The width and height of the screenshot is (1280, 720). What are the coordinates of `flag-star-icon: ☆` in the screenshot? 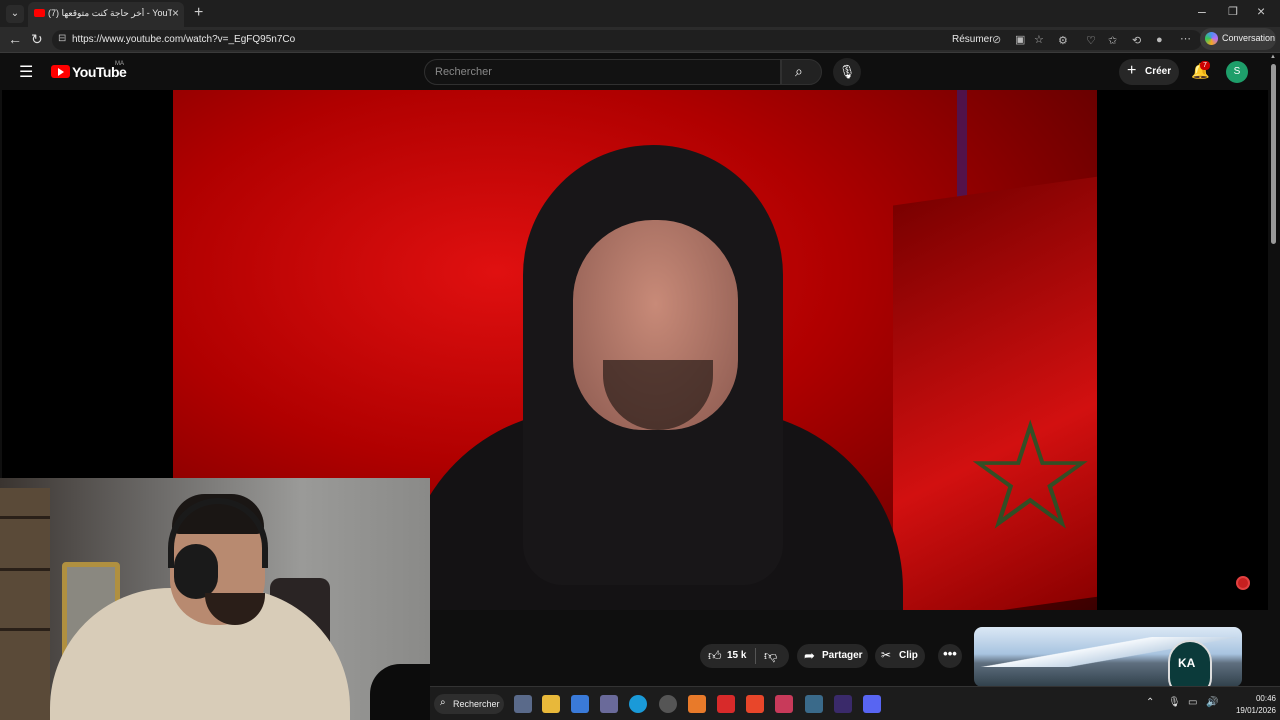 It's located at (1030, 476).